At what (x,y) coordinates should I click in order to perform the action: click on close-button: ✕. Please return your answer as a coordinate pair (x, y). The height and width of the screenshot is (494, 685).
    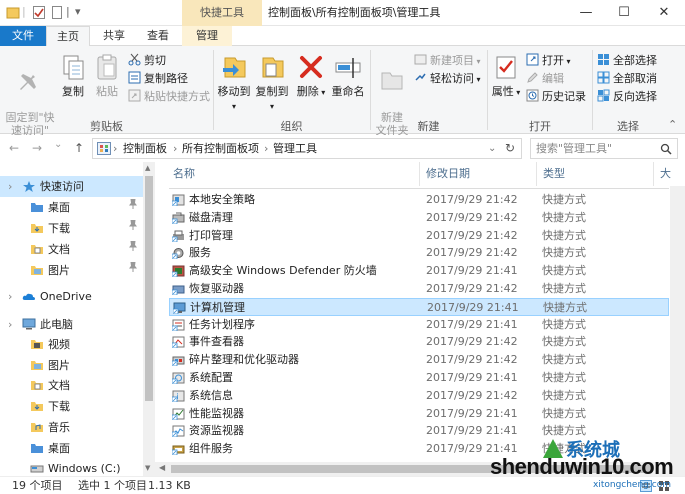
    Looking at the image, I should click on (664, 13).